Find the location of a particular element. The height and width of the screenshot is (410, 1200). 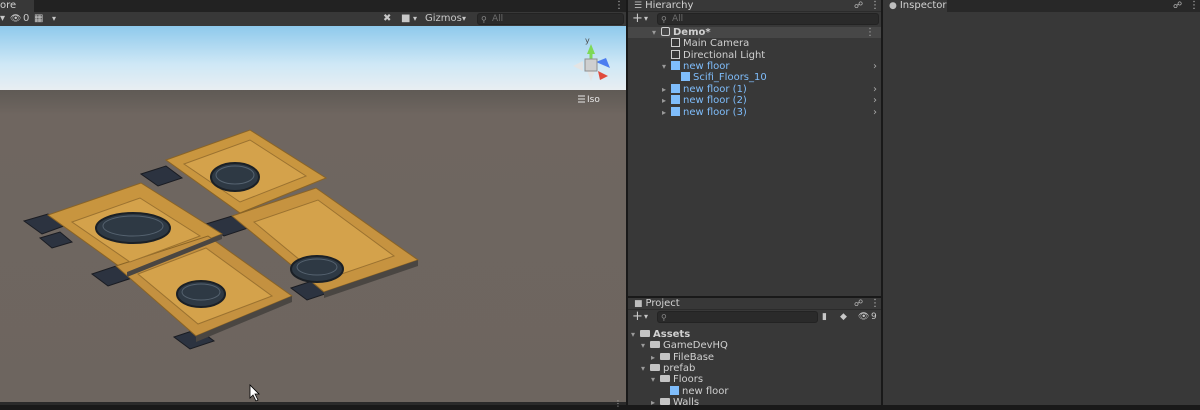

hierarchy-lock-icon: ☍ is located at coordinates (858, 6).